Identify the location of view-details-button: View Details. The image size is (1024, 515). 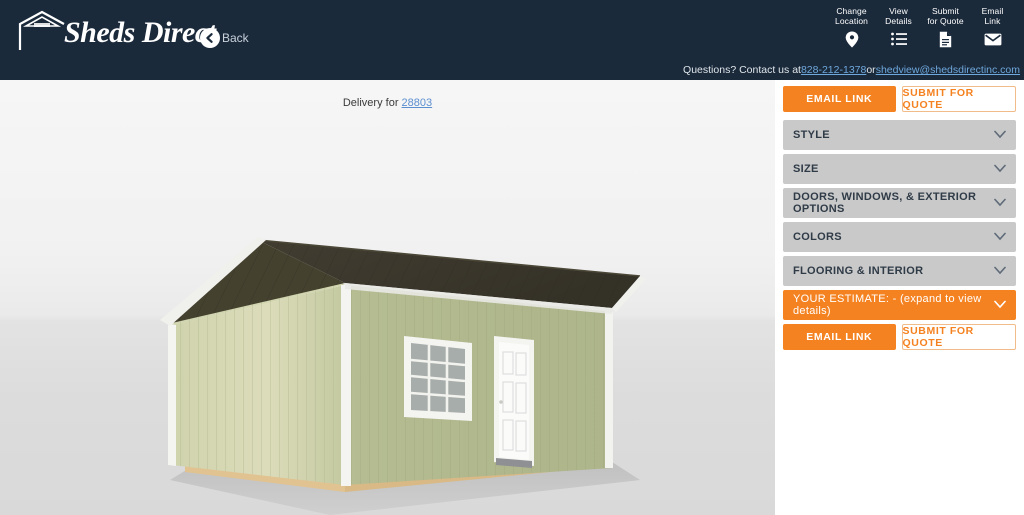
(898, 27).